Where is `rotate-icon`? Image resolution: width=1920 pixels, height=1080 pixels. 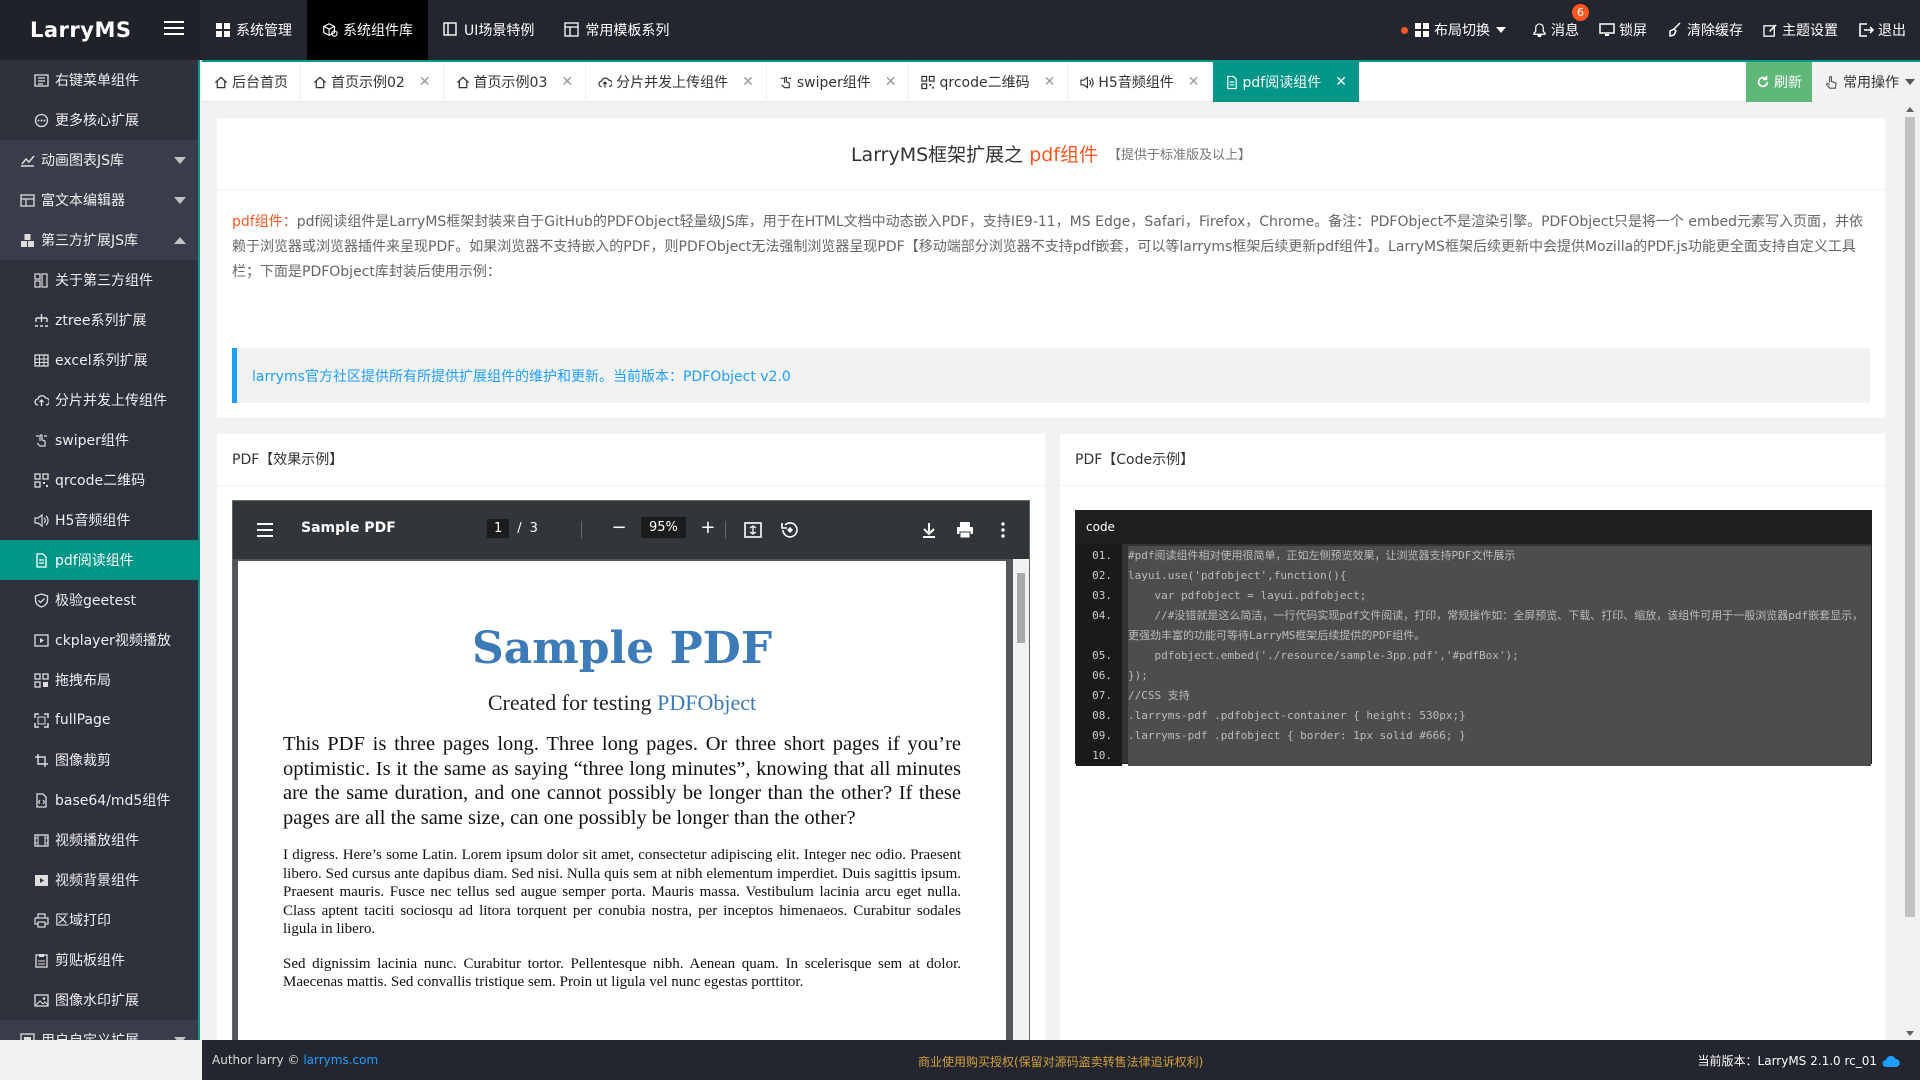
rotate-icon is located at coordinates (789, 530).